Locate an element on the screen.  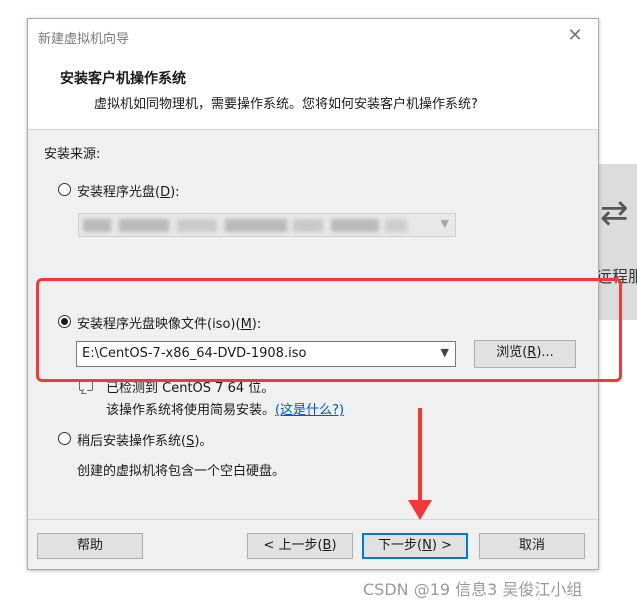
page-title: 安装客户机操作系统 is located at coordinates (123, 79).